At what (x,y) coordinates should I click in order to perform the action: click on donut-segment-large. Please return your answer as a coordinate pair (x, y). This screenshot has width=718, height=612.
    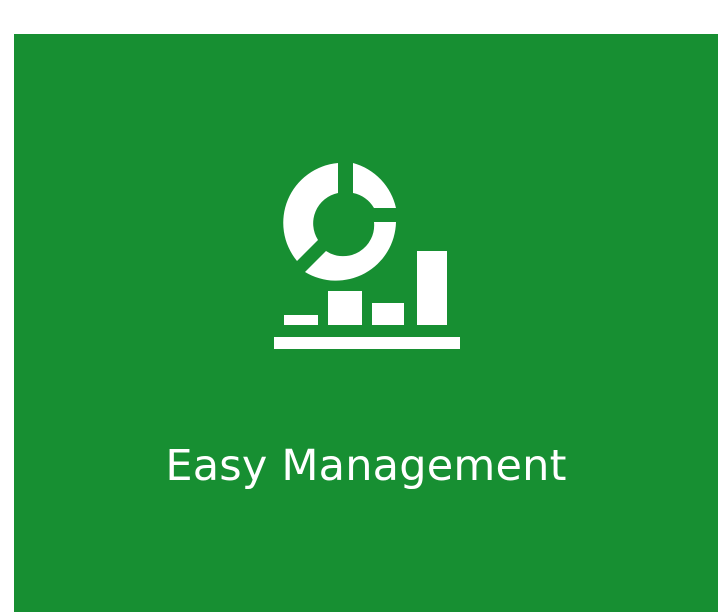
    Looking at the image, I should click on (310, 212).